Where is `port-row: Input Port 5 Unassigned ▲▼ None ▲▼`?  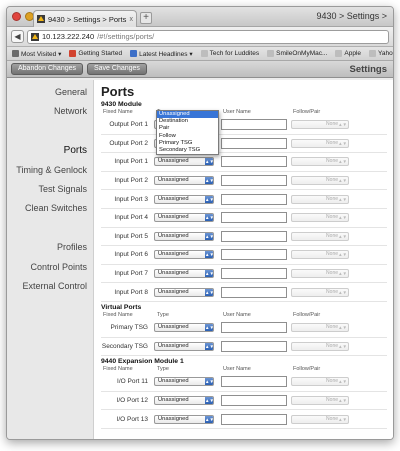 port-row: Input Port 5 Unassigned ▲▼ None ▲▼ is located at coordinates (244, 237).